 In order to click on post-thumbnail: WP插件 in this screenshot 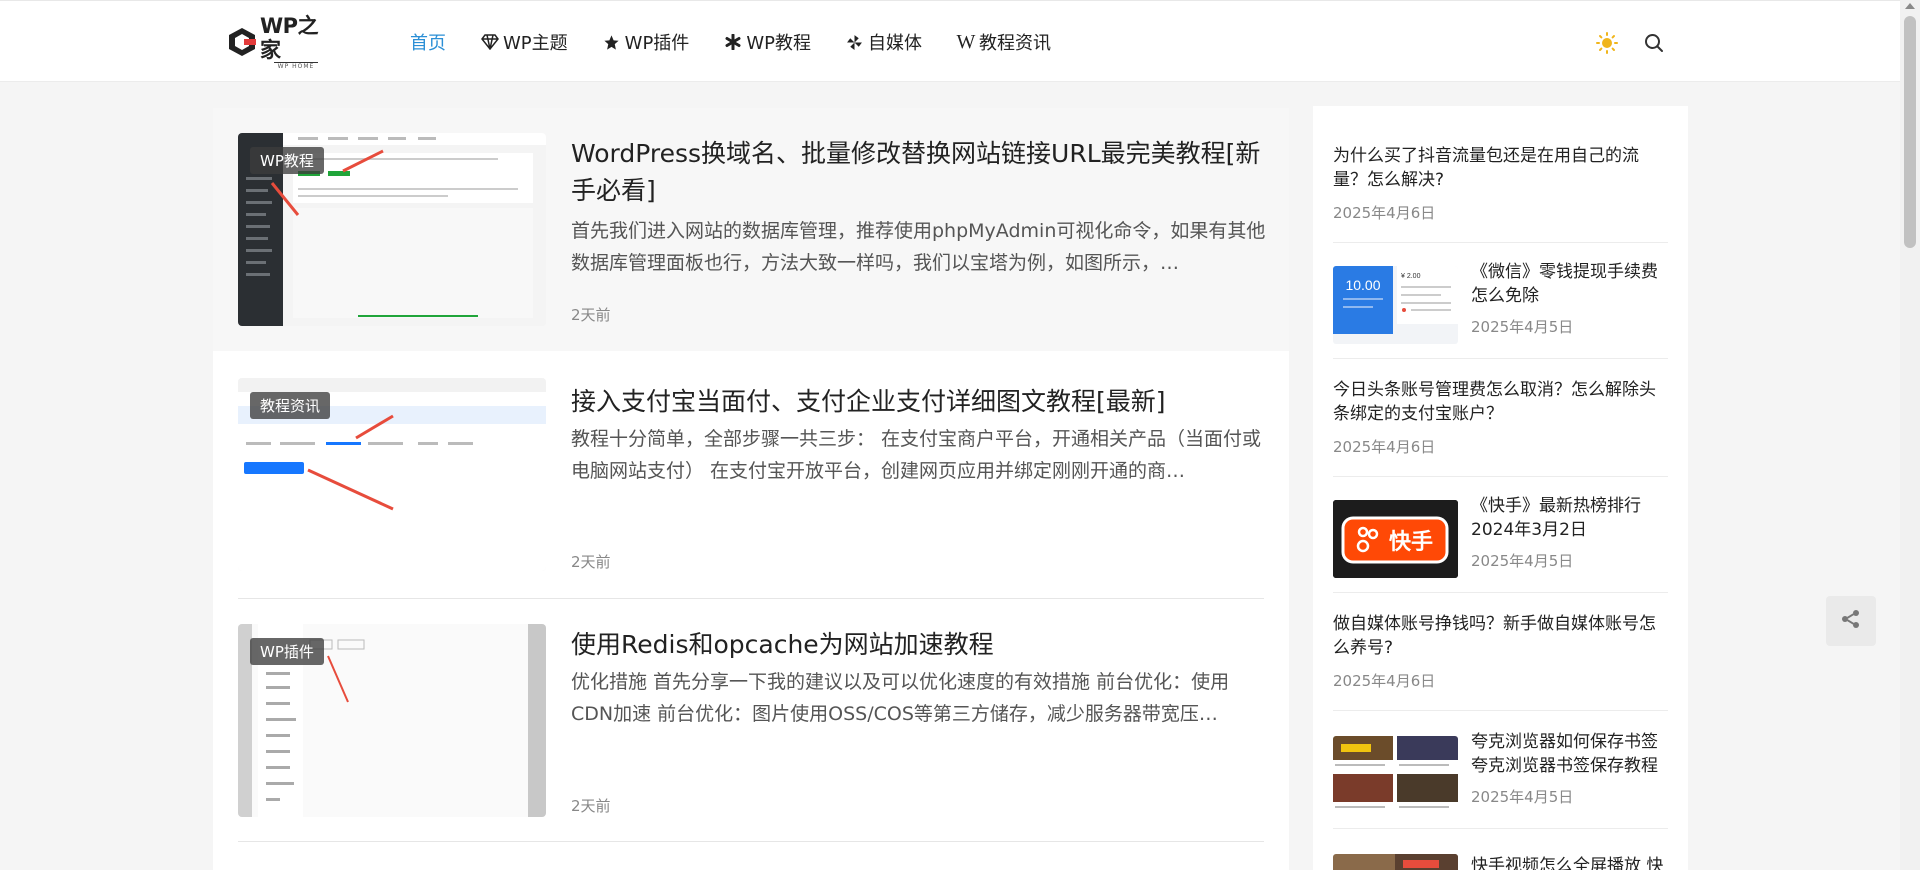, I will do `click(392, 720)`.